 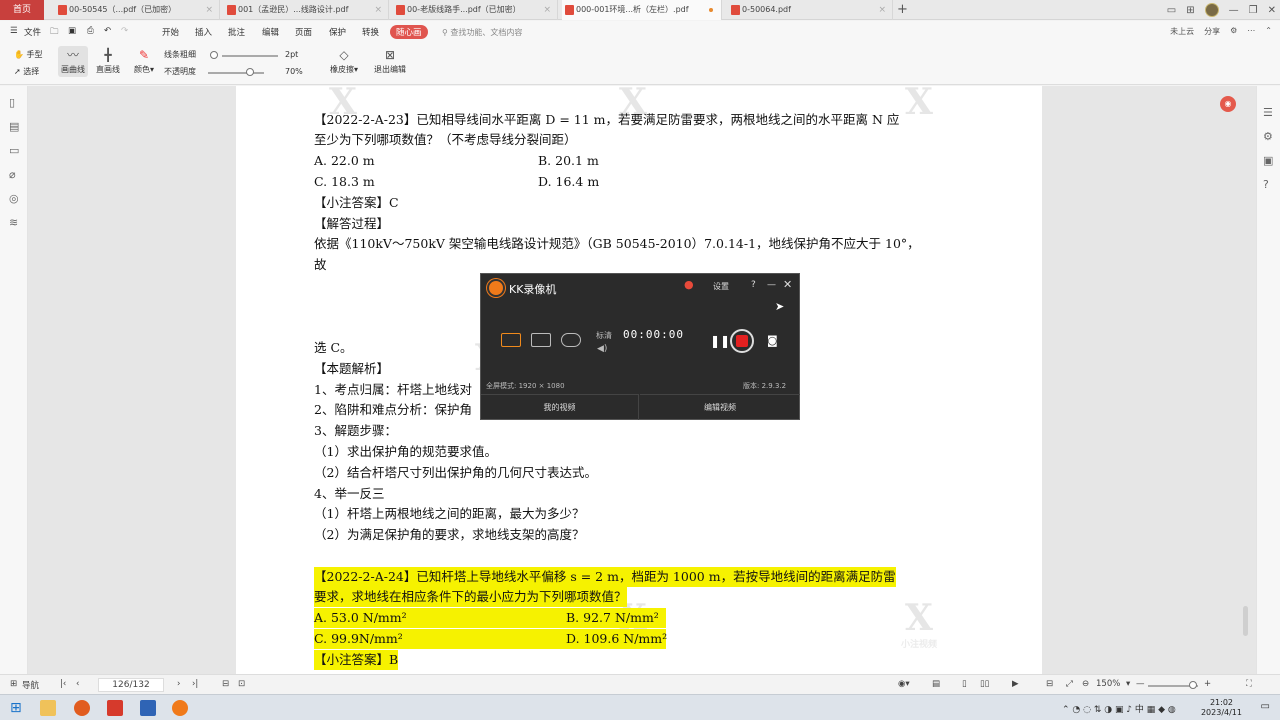 What do you see at coordinates (689, 284) in the screenshot?
I see `record-status-icon: ●` at bounding box center [689, 284].